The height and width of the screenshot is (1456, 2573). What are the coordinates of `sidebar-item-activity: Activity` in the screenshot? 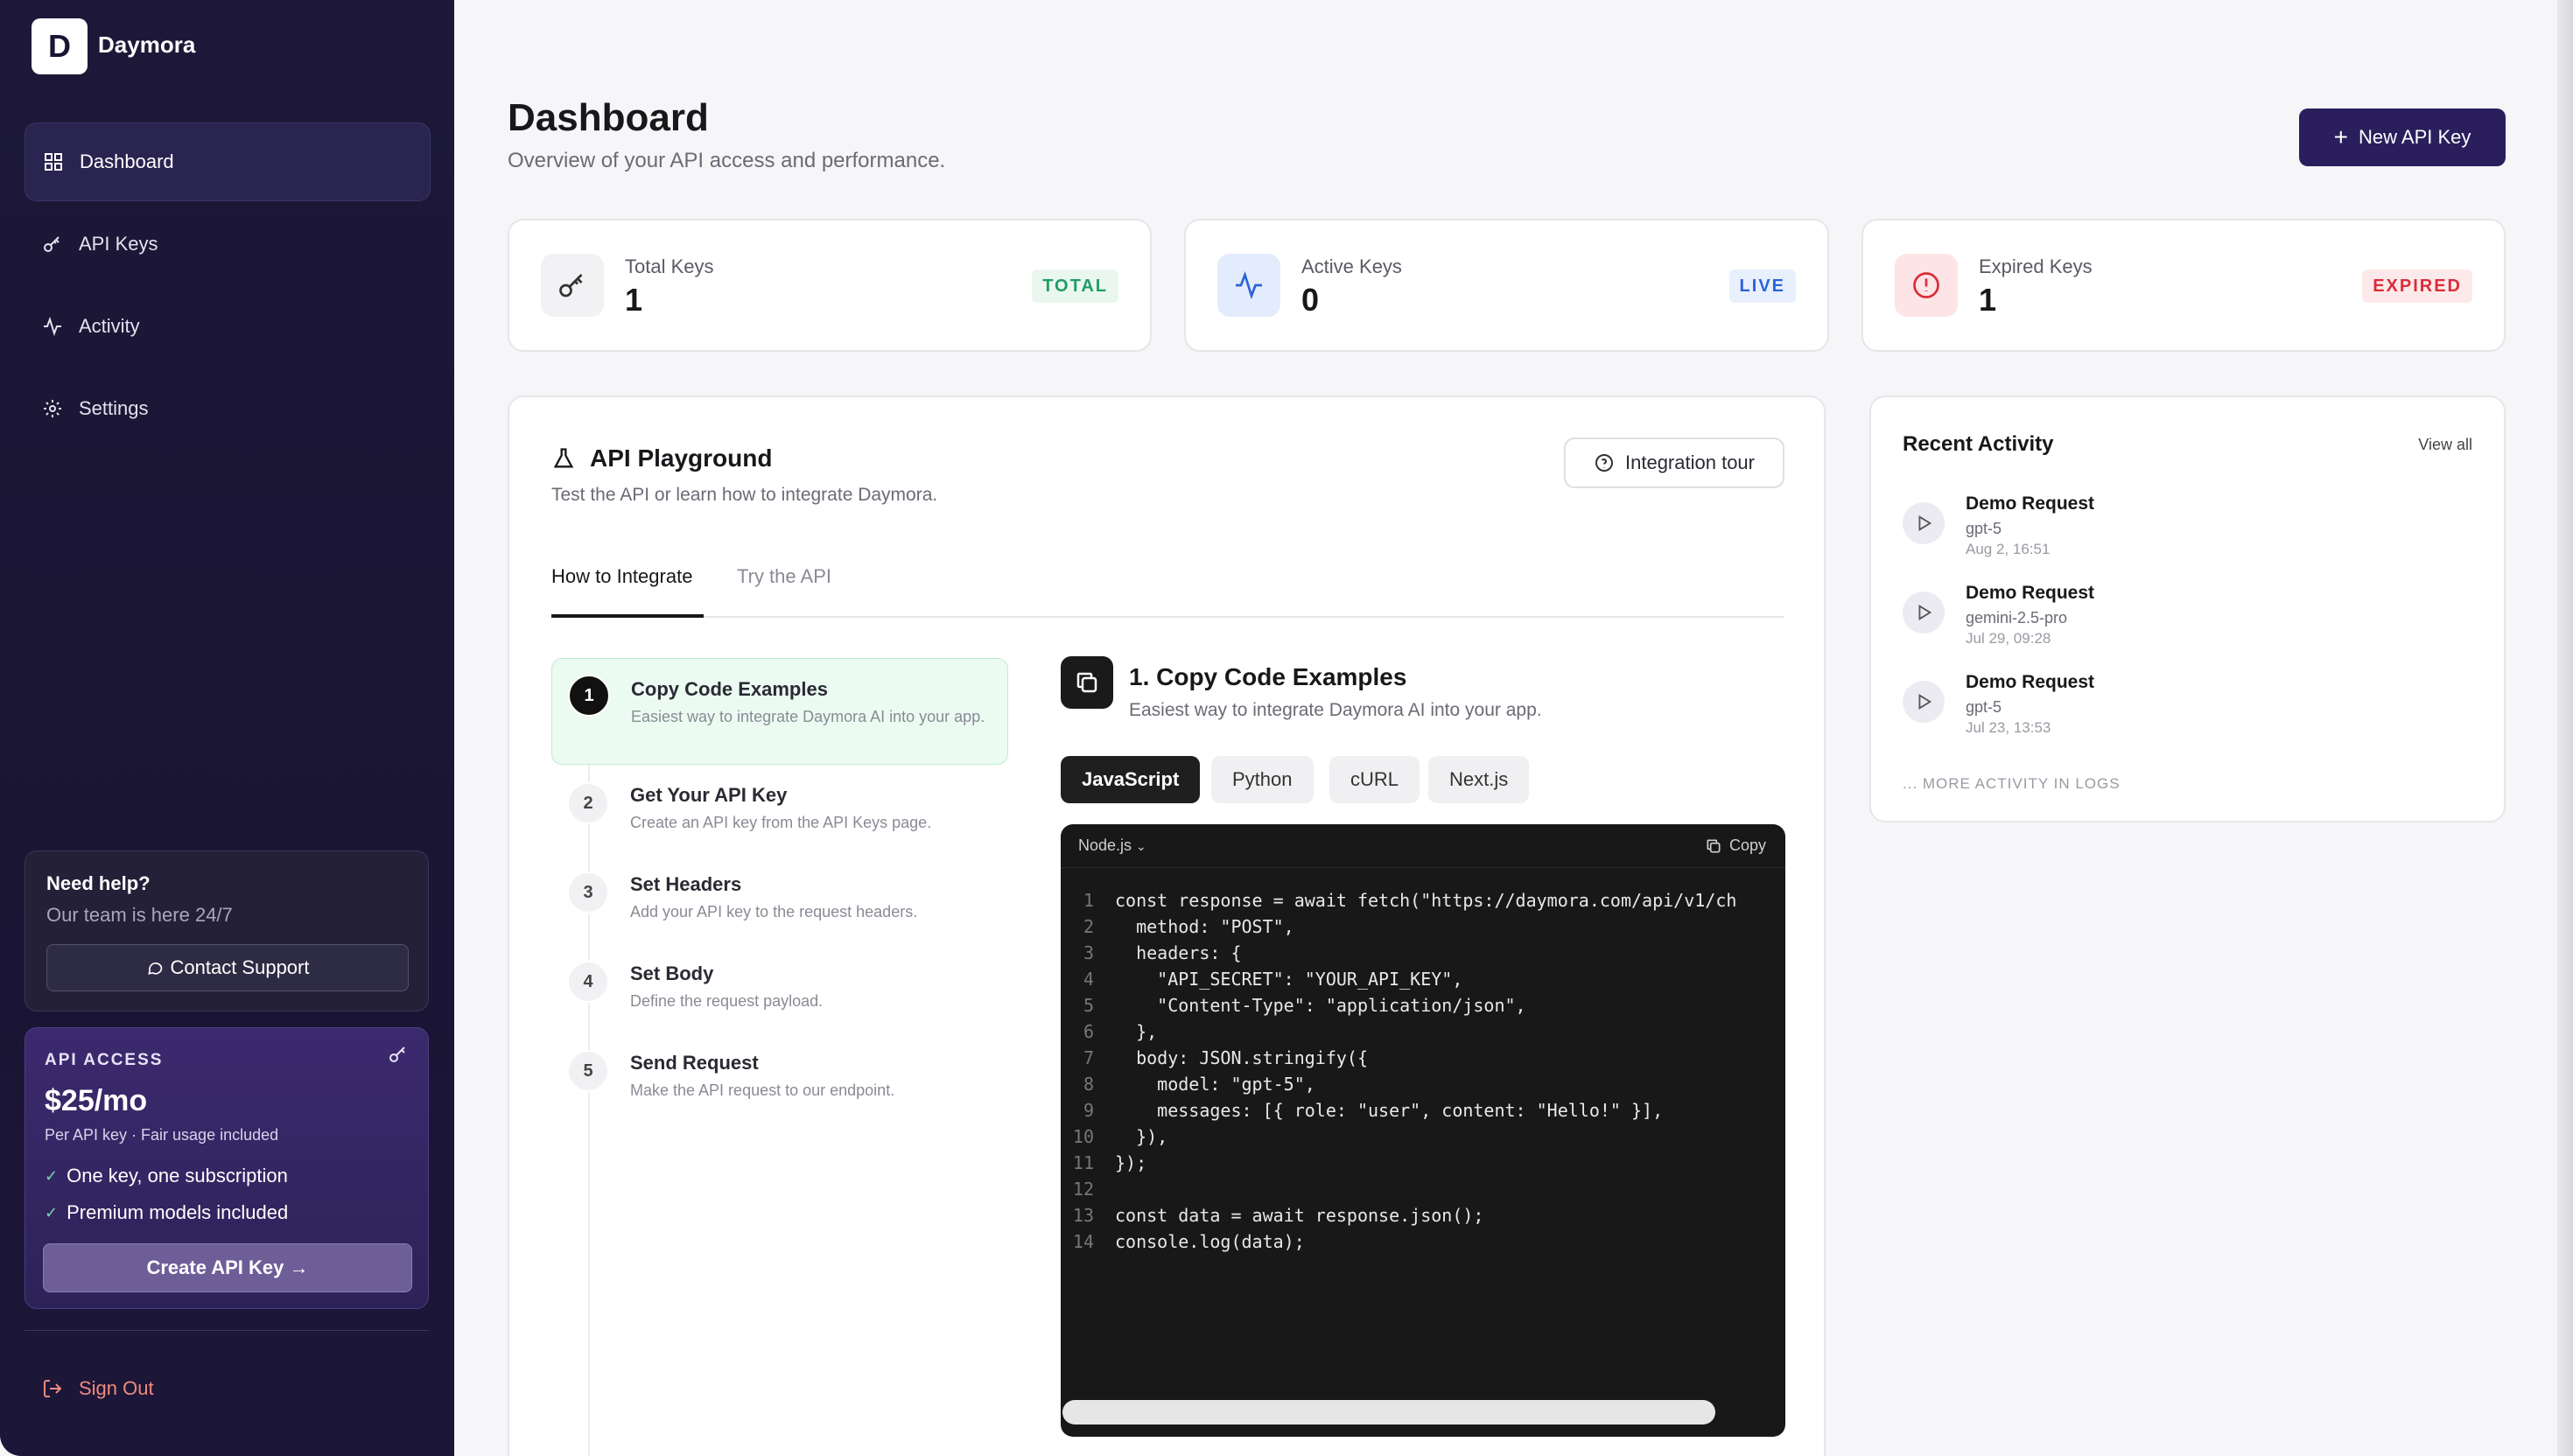 It's located at (228, 326).